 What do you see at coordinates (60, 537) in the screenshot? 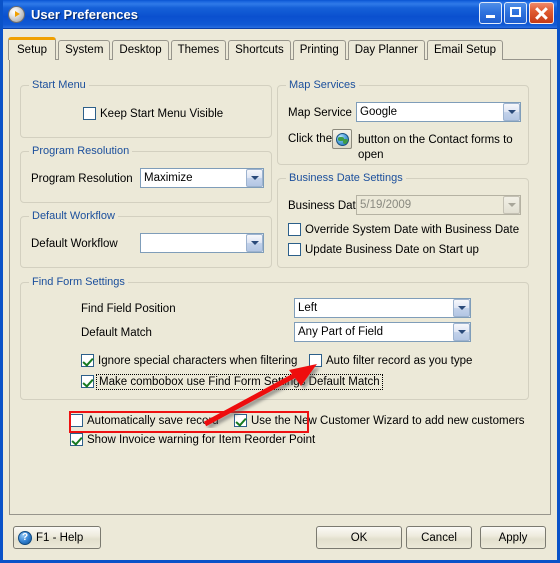
I see `help-button-label: F1 - Help` at bounding box center [60, 537].